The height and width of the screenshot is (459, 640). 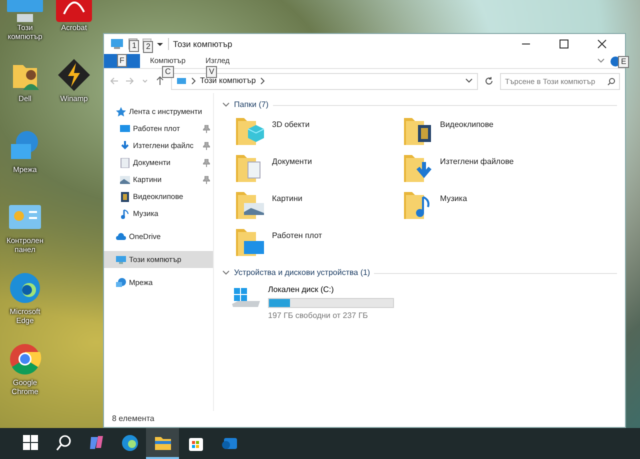 What do you see at coordinates (318, 170) in the screenshot?
I see `folder-item: Документи` at bounding box center [318, 170].